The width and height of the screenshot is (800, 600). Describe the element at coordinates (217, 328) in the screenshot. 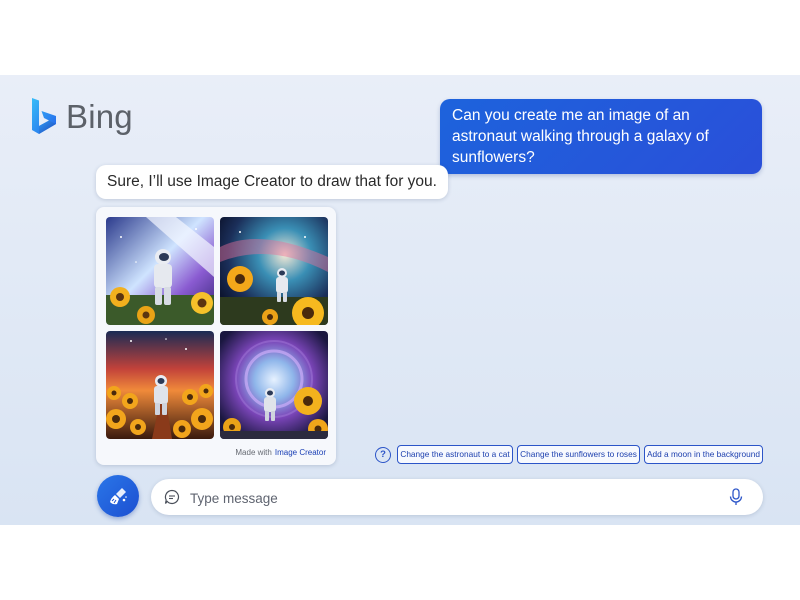

I see `image-grid` at that location.